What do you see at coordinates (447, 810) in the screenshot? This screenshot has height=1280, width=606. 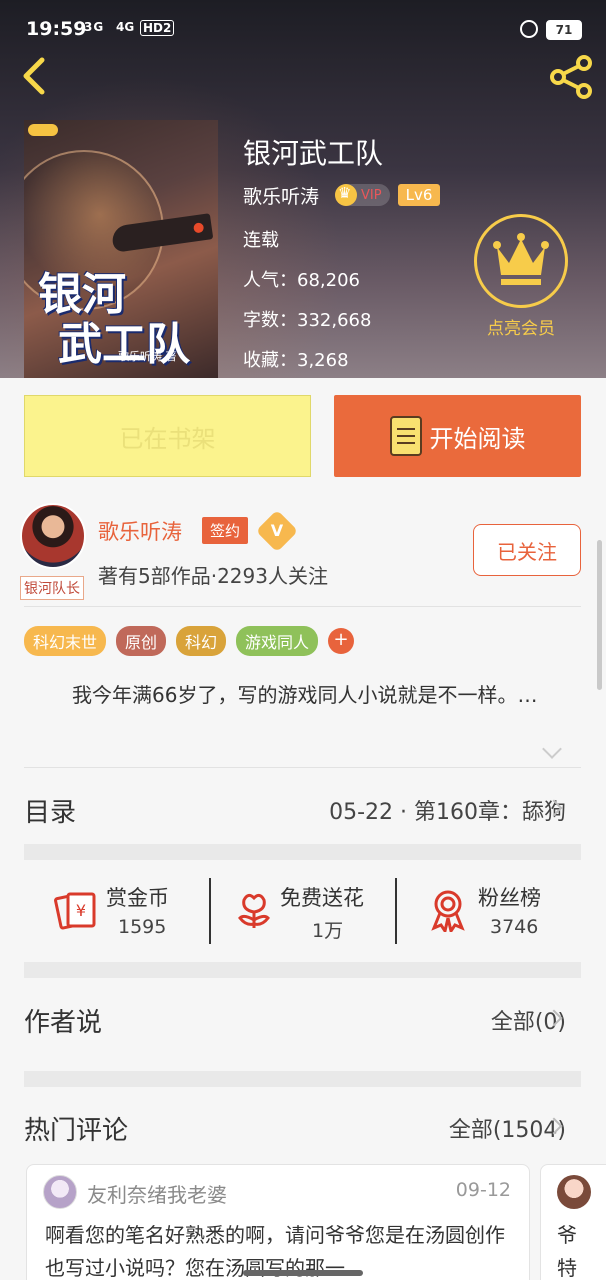 I see `toc-latest-chapter: 05-22 · 第160章：舔狗` at bounding box center [447, 810].